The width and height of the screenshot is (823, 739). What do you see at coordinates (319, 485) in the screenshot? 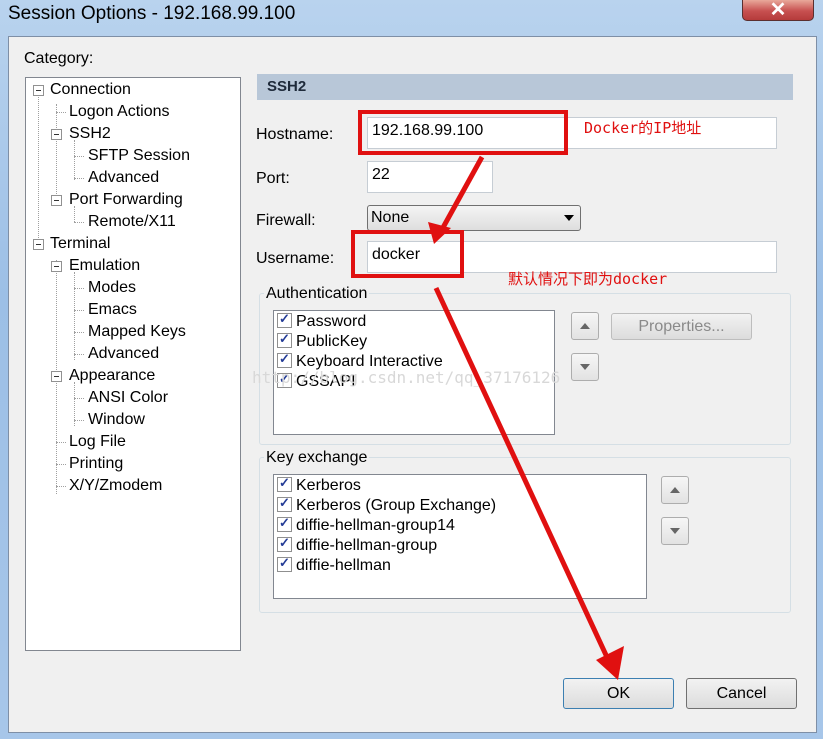
I see `list-item: Kerberos` at bounding box center [319, 485].